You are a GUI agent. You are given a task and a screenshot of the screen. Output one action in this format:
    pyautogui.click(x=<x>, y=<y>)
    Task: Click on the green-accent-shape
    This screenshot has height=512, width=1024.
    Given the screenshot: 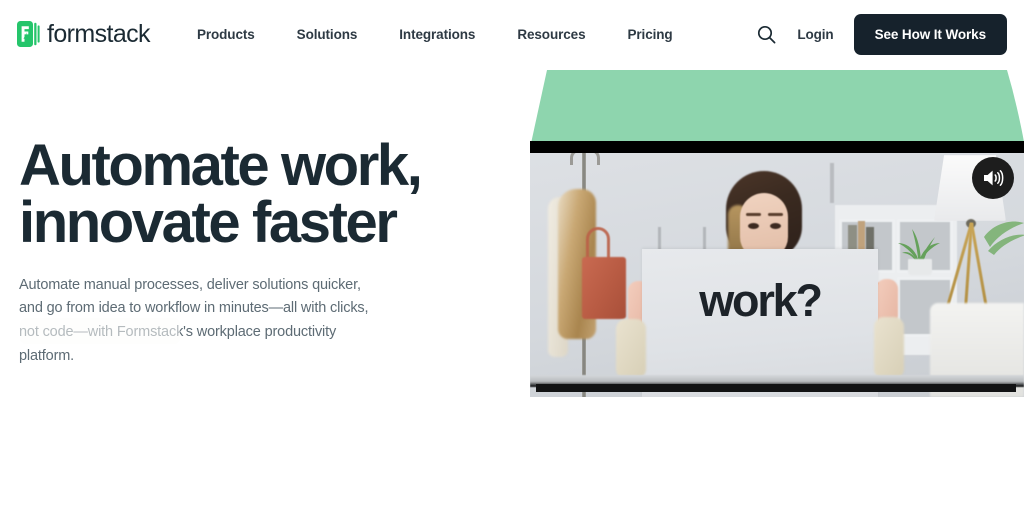 What is the action you would take?
    pyautogui.click(x=772, y=102)
    